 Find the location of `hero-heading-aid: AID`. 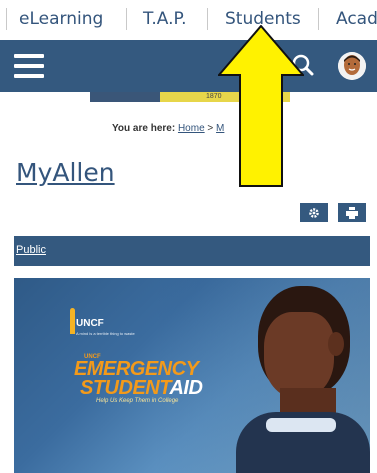

hero-heading-aid: AID is located at coordinates (186, 388).